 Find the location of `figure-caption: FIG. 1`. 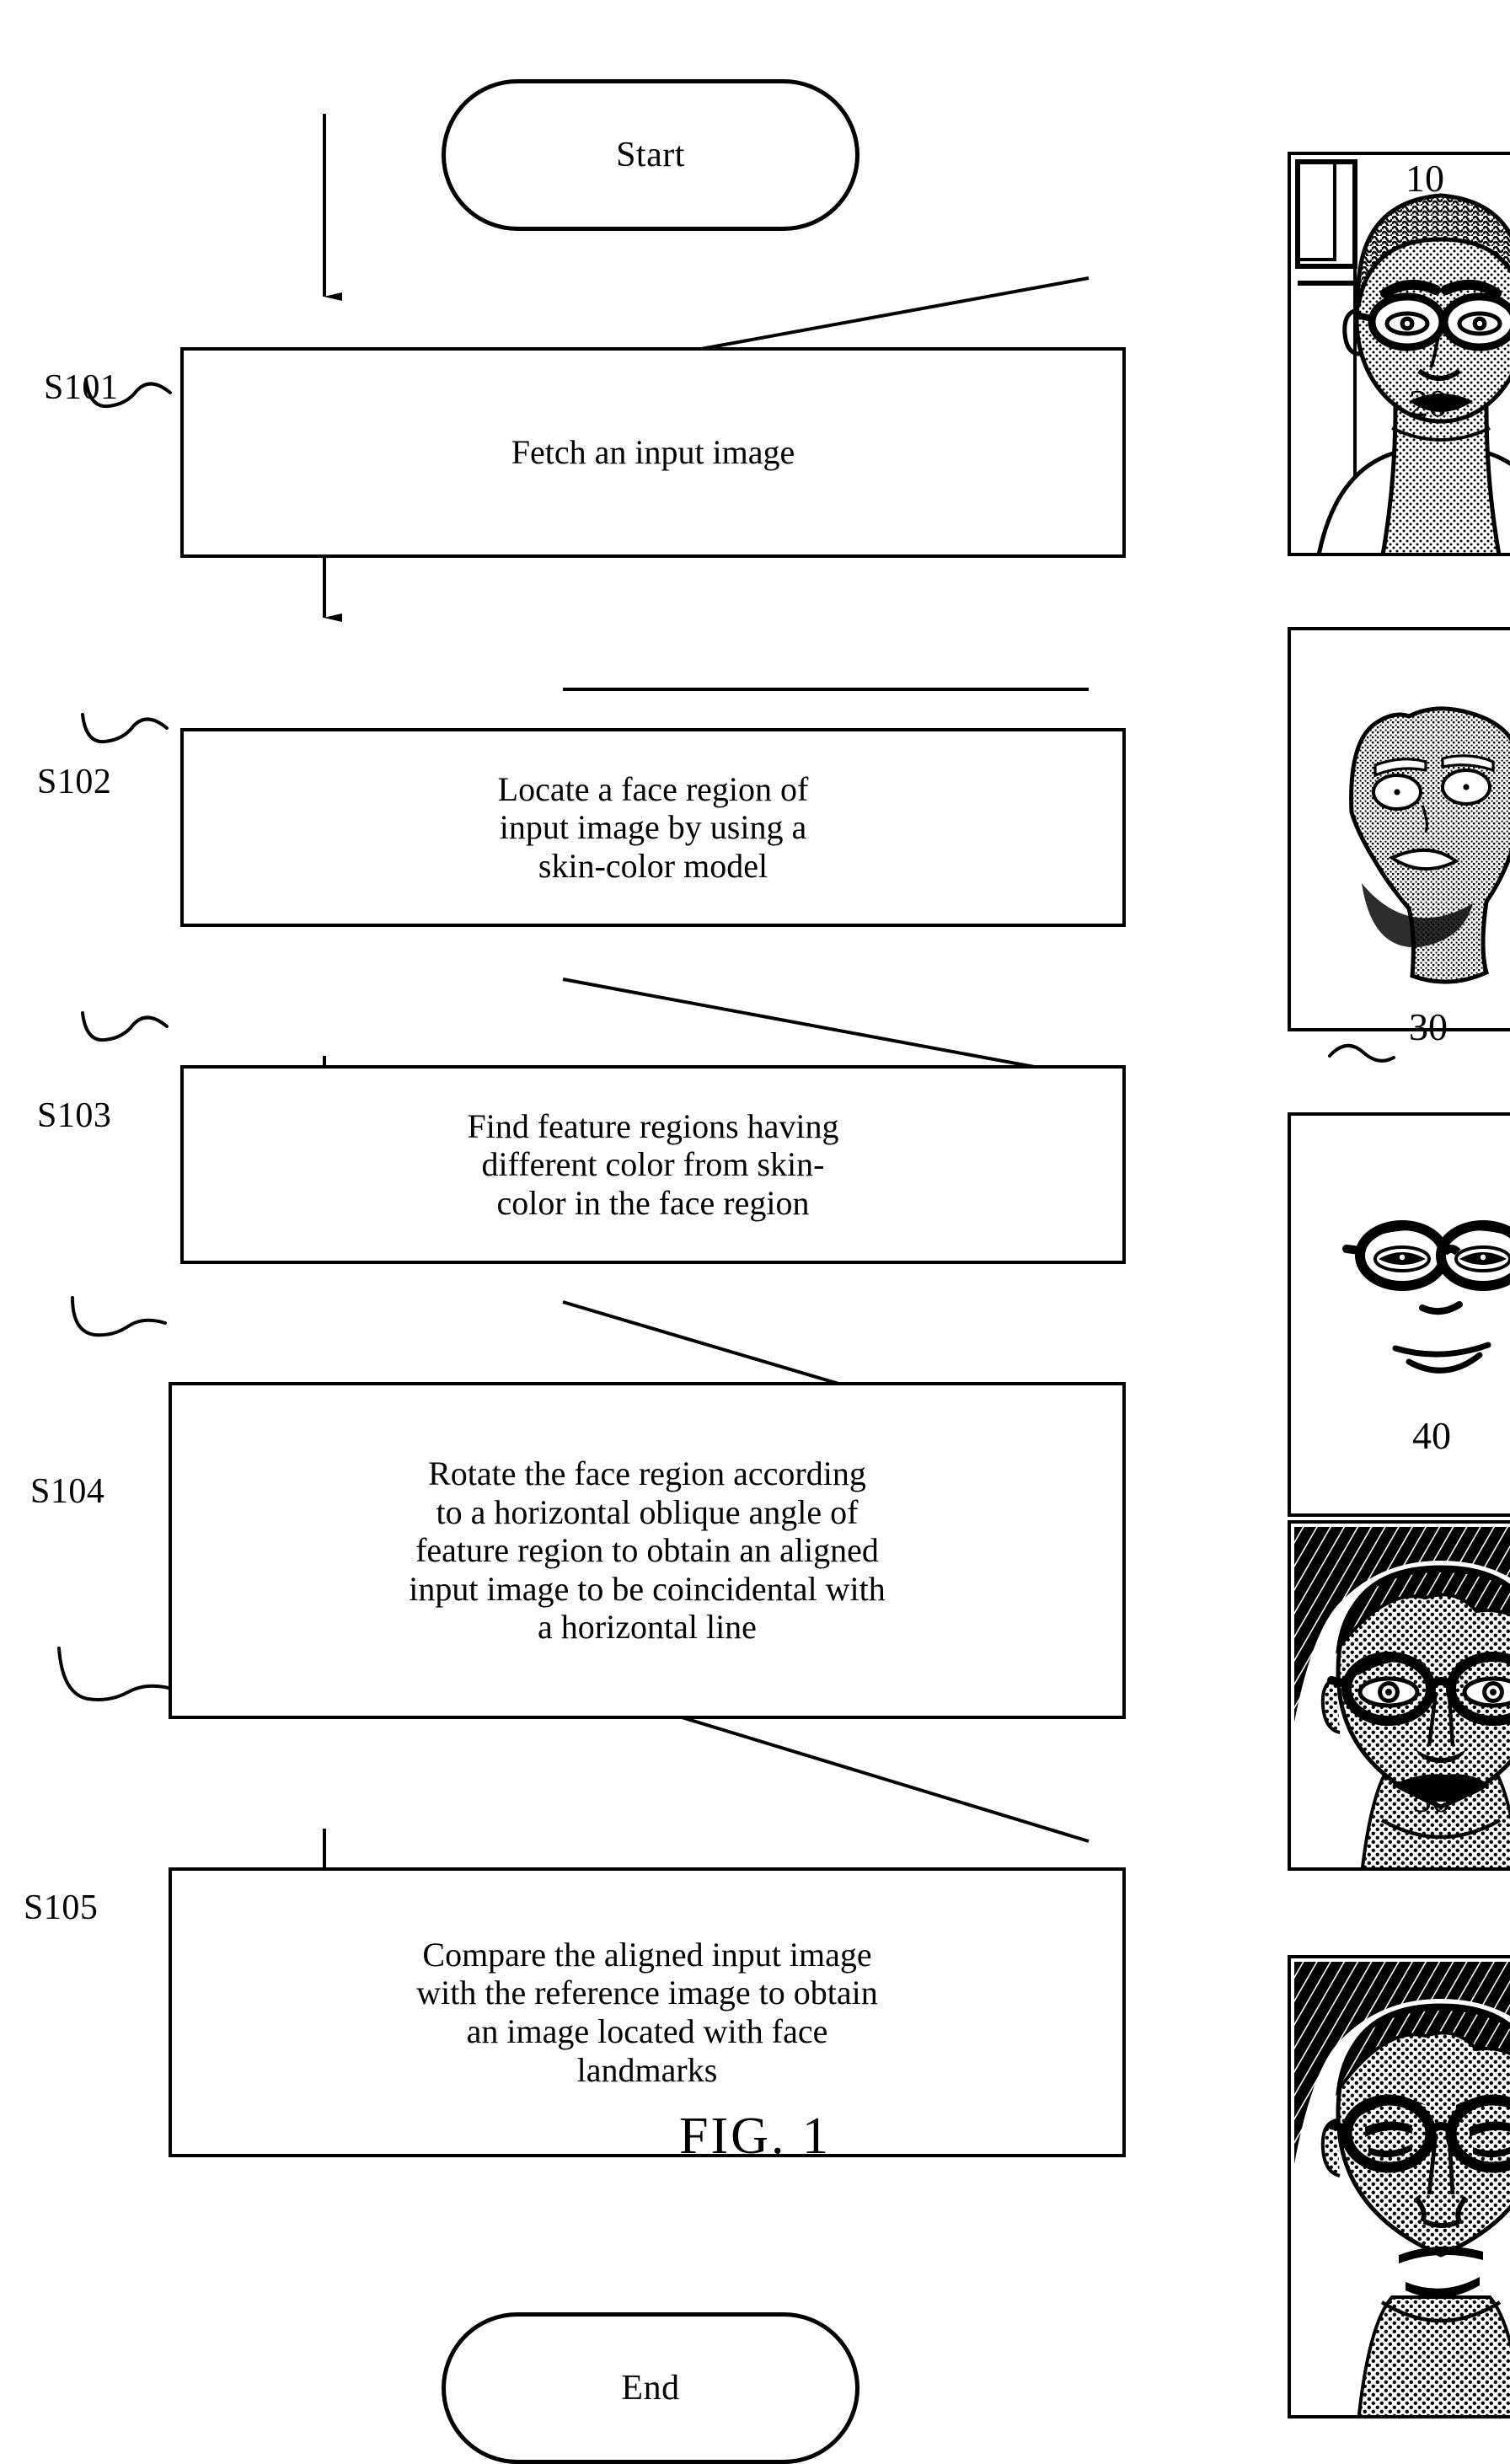

figure-caption: FIG. 1 is located at coordinates (755, 2136).